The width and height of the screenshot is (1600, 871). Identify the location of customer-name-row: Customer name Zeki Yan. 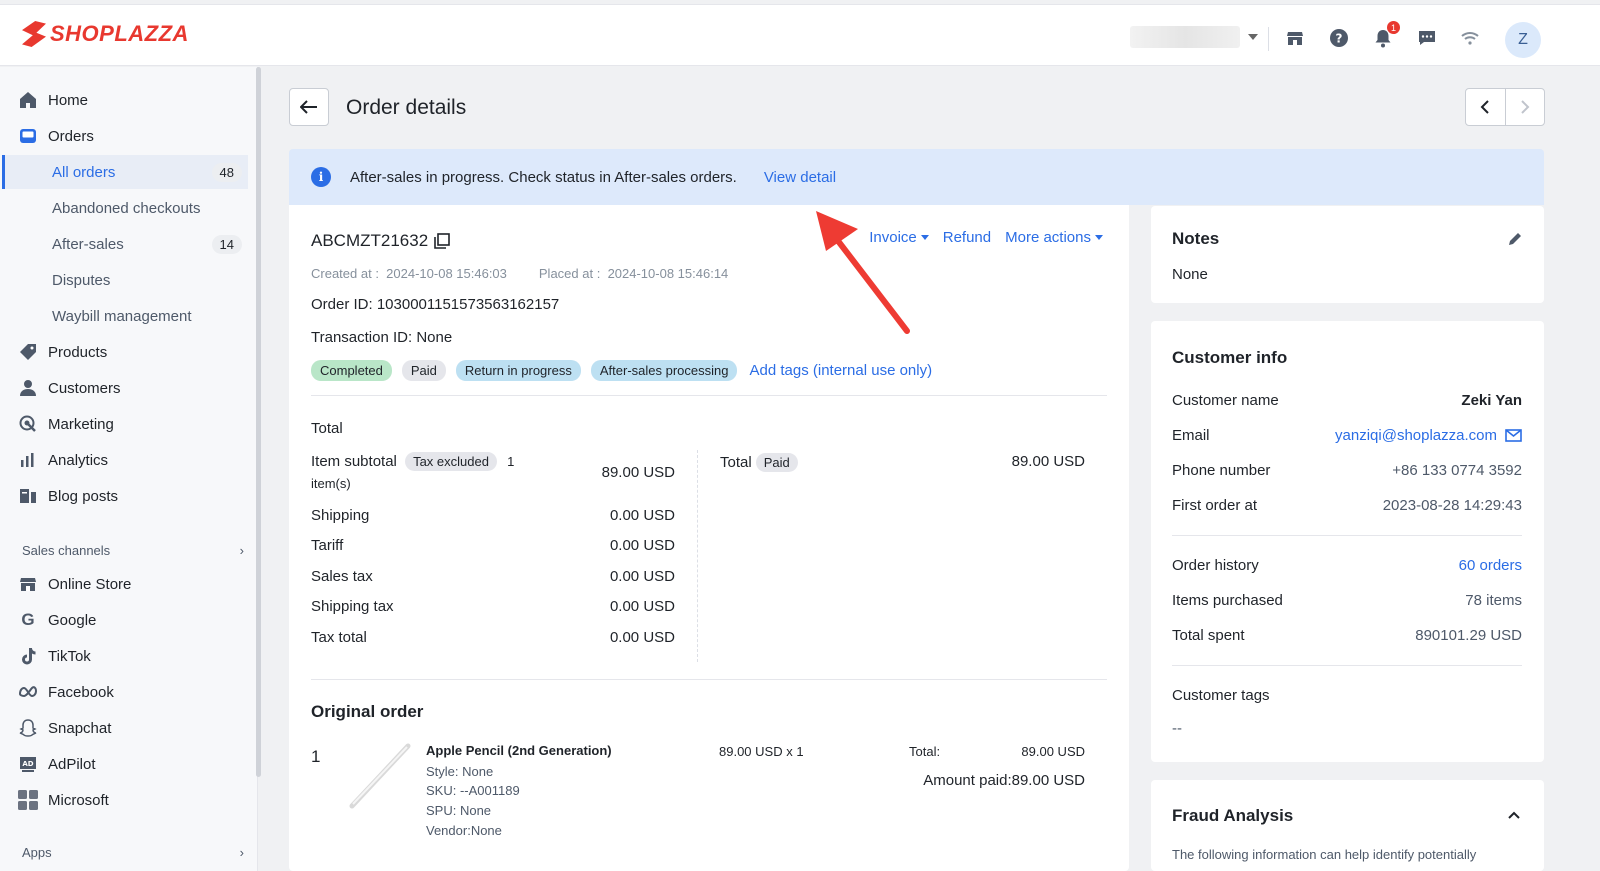
(1347, 400).